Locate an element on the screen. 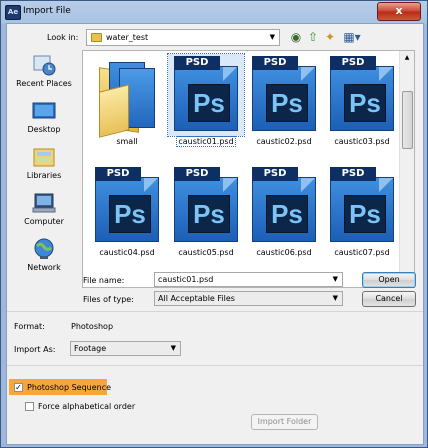 The height and width of the screenshot is (448, 428). files-of-type-value: All Acceptable Files is located at coordinates (196, 298).